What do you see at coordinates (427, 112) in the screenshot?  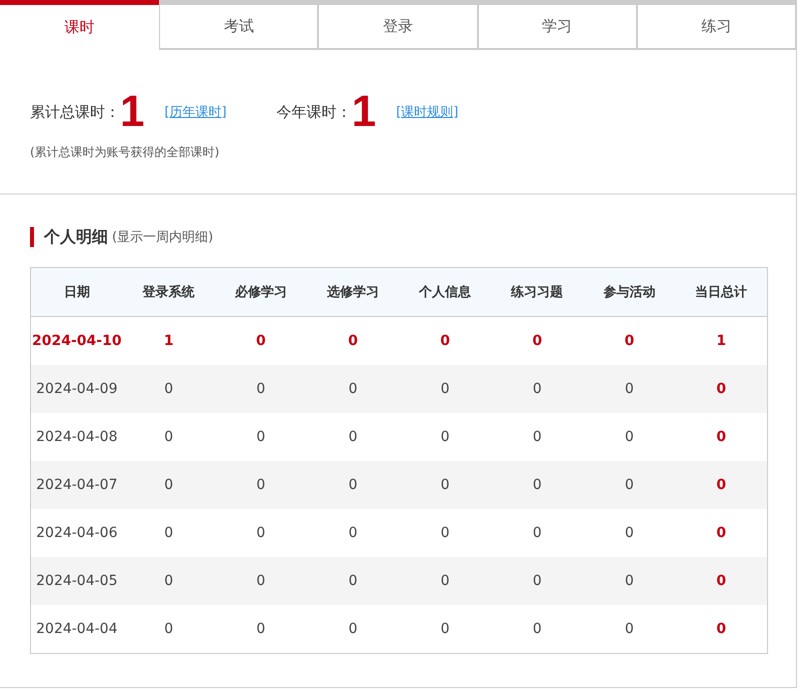 I see `hours-rules-link: [课时规则]` at bounding box center [427, 112].